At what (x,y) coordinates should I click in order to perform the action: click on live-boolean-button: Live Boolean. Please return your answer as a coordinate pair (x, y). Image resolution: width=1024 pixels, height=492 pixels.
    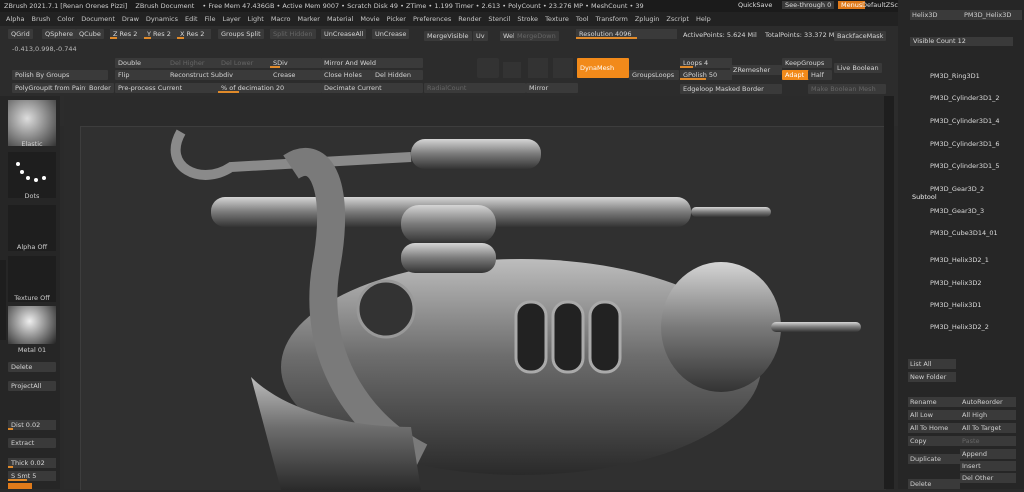
    Looking at the image, I should click on (858, 68).